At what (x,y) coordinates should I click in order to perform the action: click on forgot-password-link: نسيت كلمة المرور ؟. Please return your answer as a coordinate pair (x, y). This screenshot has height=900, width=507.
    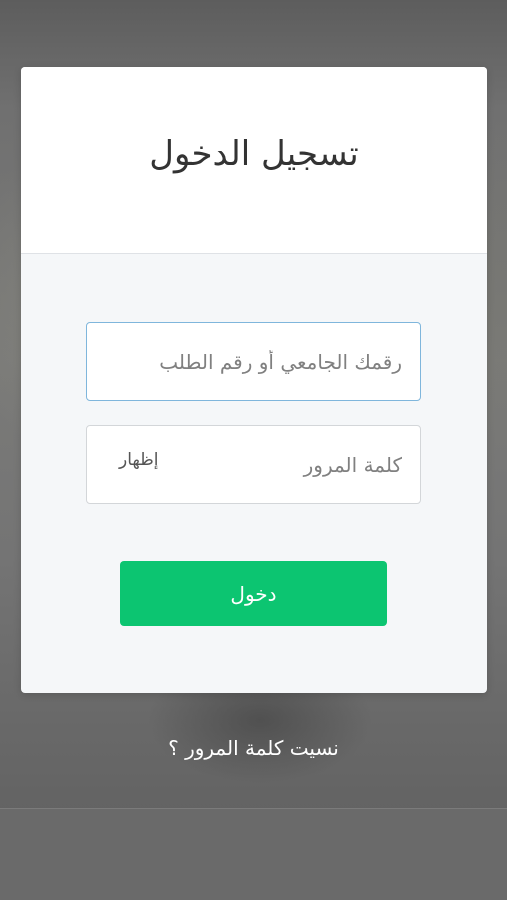
    Looking at the image, I should click on (253, 748).